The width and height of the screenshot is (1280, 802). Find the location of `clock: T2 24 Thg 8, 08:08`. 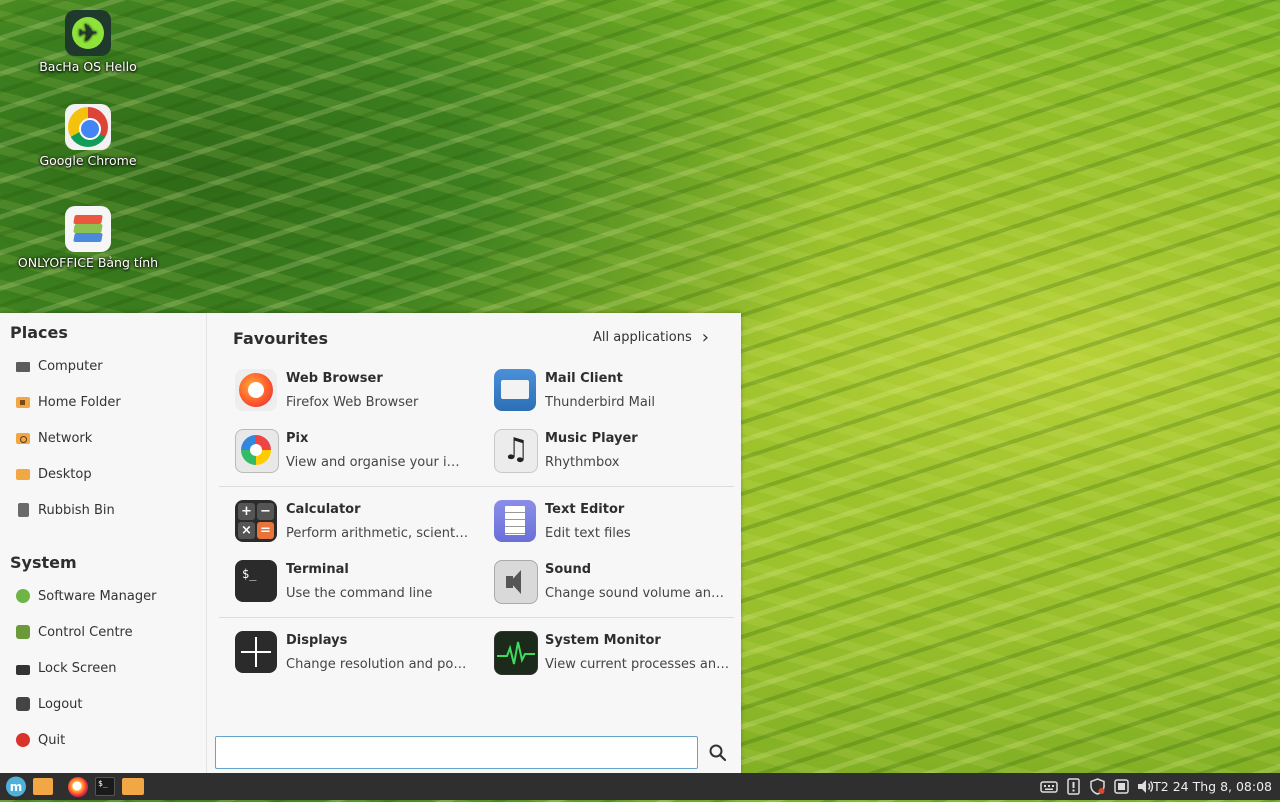

clock: T2 24 Thg 8, 08:08 is located at coordinates (1212, 786).